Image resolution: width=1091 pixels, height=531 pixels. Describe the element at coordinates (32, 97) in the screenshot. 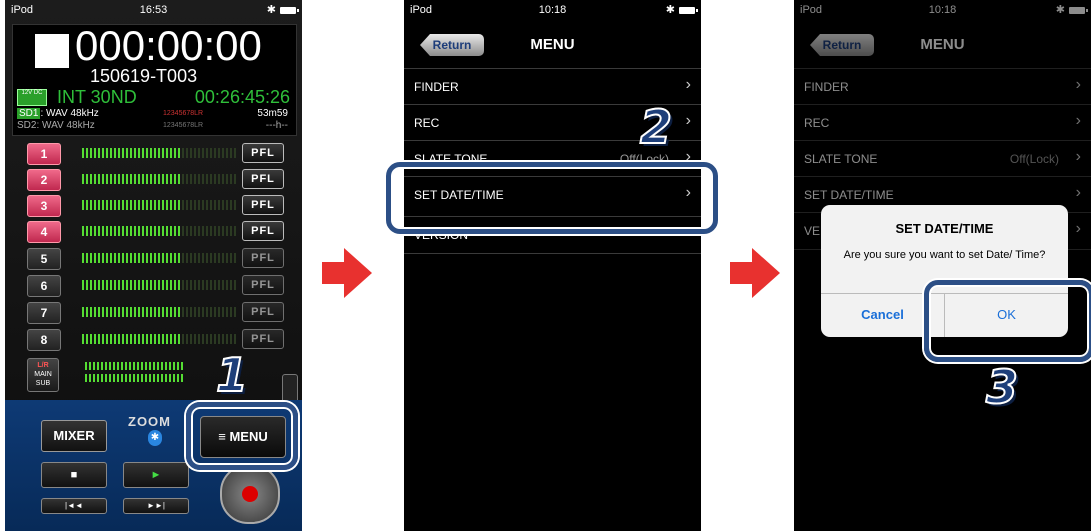

I see `battery-status-icon: 12V DC` at that location.